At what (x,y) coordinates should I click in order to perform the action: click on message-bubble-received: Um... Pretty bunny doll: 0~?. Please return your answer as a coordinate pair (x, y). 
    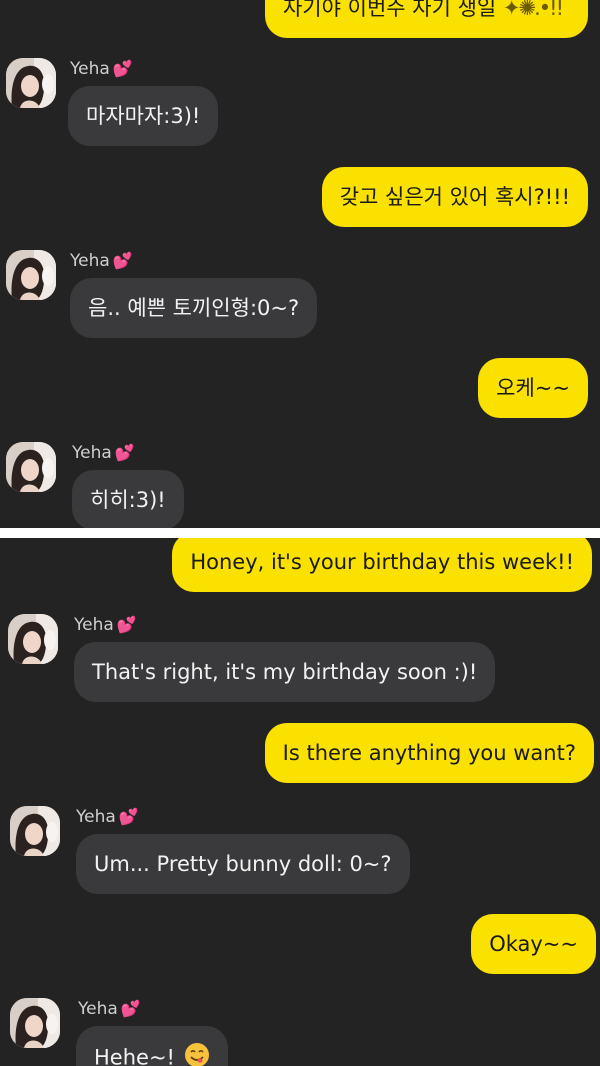
    Looking at the image, I should click on (243, 864).